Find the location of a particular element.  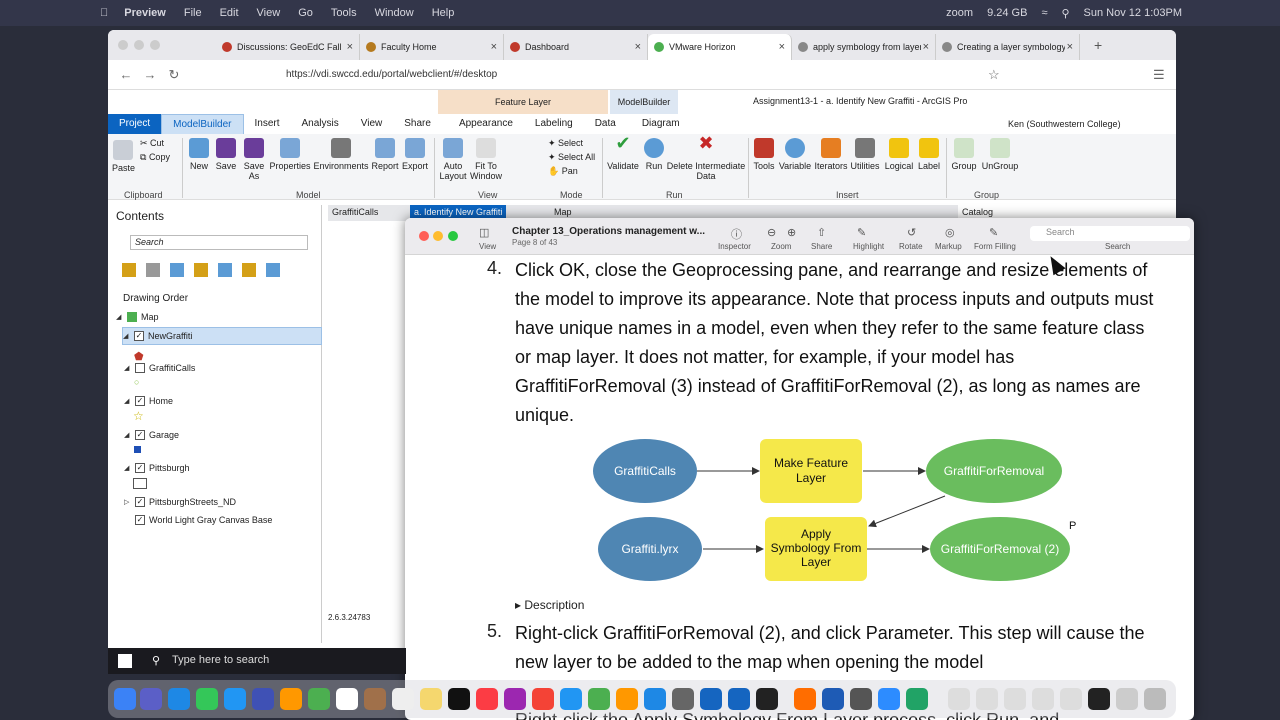

clock: Sun Nov 12 1:03PM is located at coordinates (1133, 13).